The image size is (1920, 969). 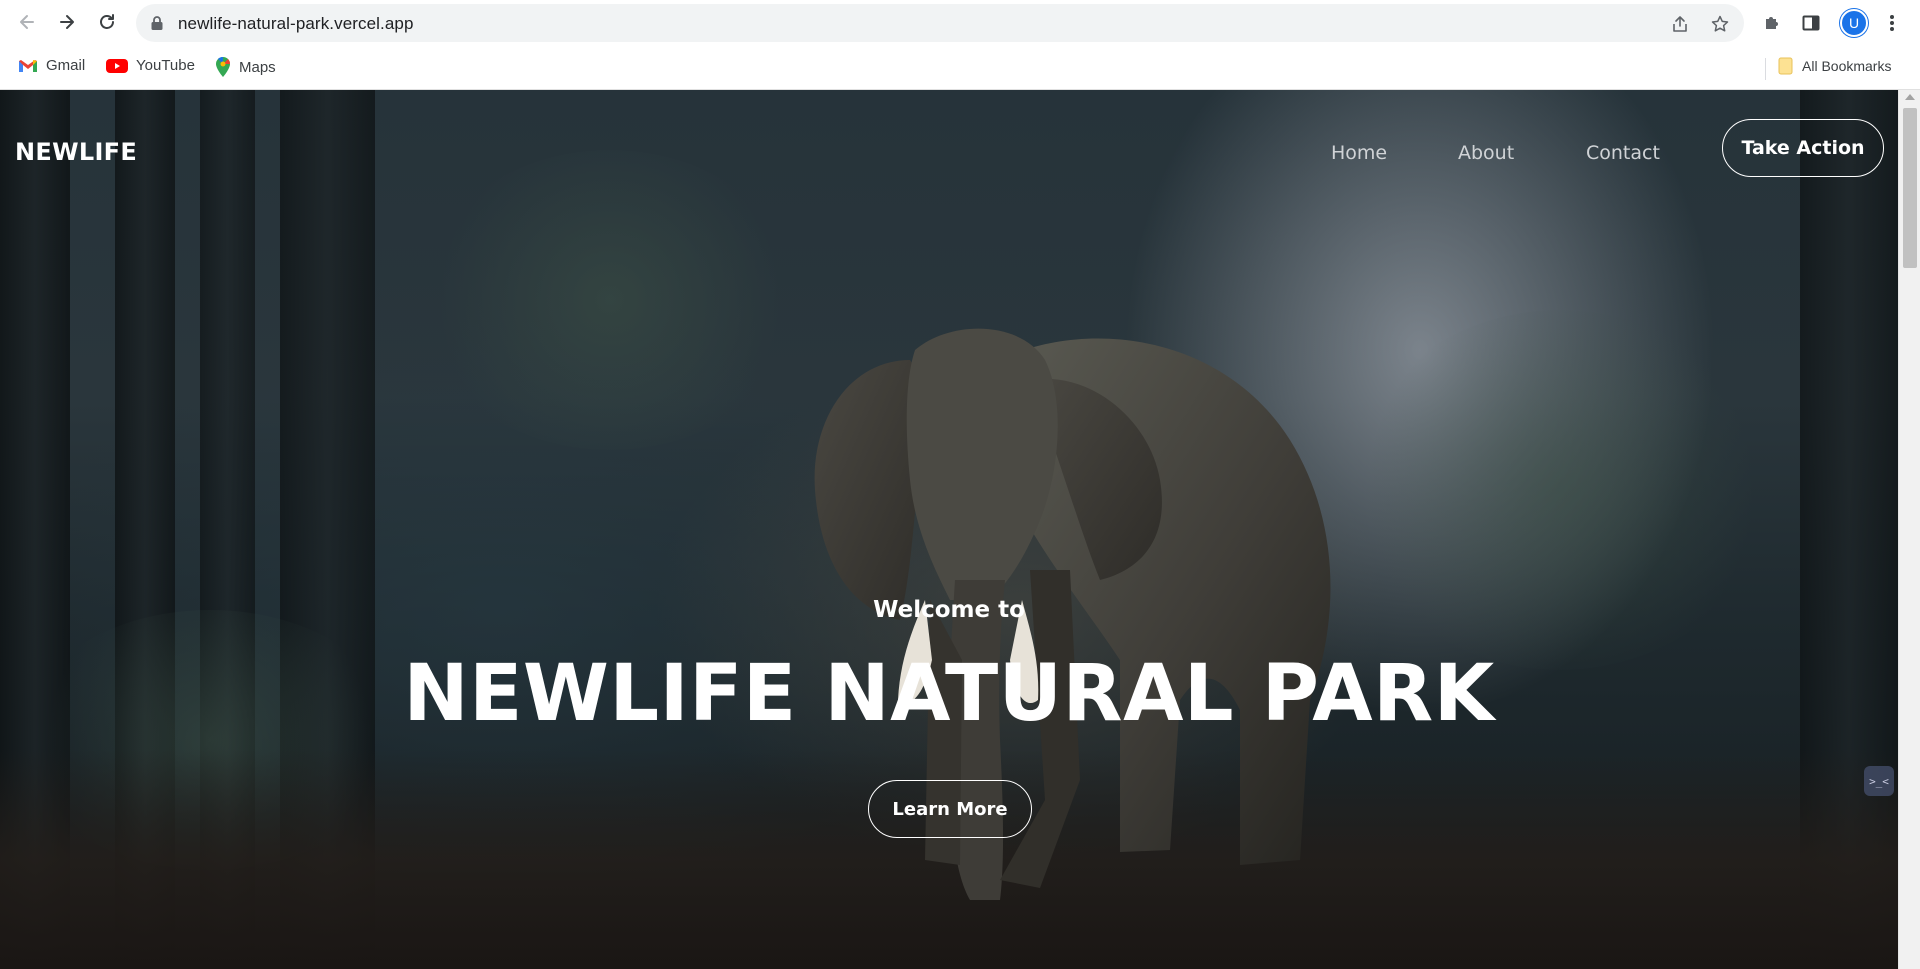 What do you see at coordinates (960, 68) in the screenshot?
I see `bookmarks-bar: Gmail YouTube Maps All Bookmarks` at bounding box center [960, 68].